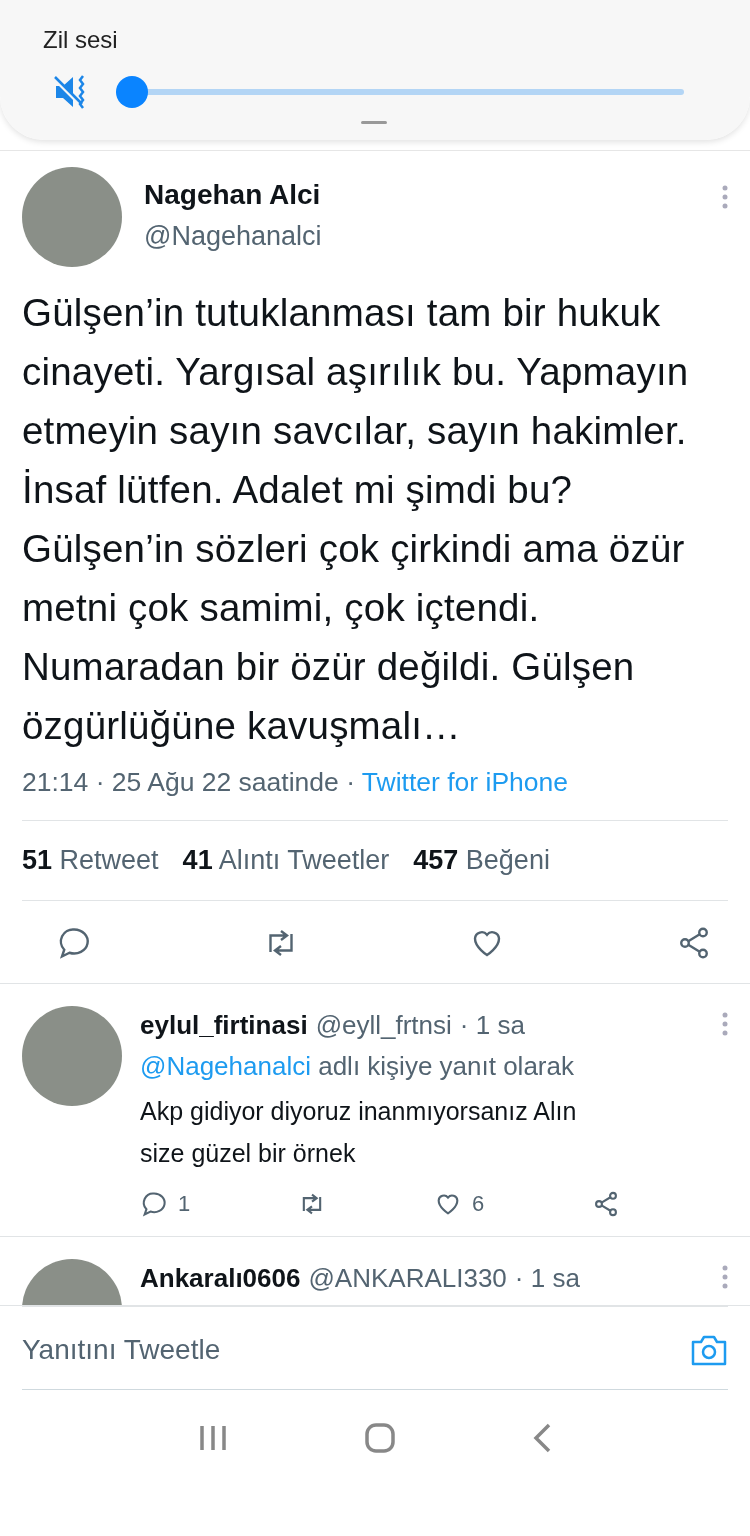 The height and width of the screenshot is (1536, 750). What do you see at coordinates (189, 782) in the screenshot?
I see `tweet-timestamp: 21:14 · 25 Ağu 22 saatinde ·` at bounding box center [189, 782].